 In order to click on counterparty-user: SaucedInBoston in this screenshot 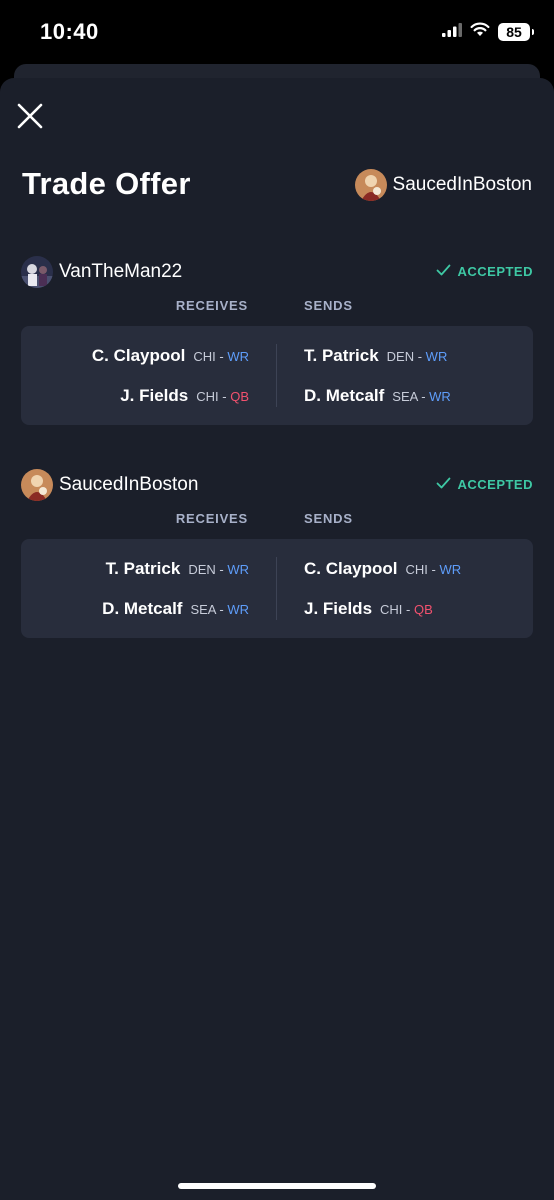, I will do `click(443, 185)`.